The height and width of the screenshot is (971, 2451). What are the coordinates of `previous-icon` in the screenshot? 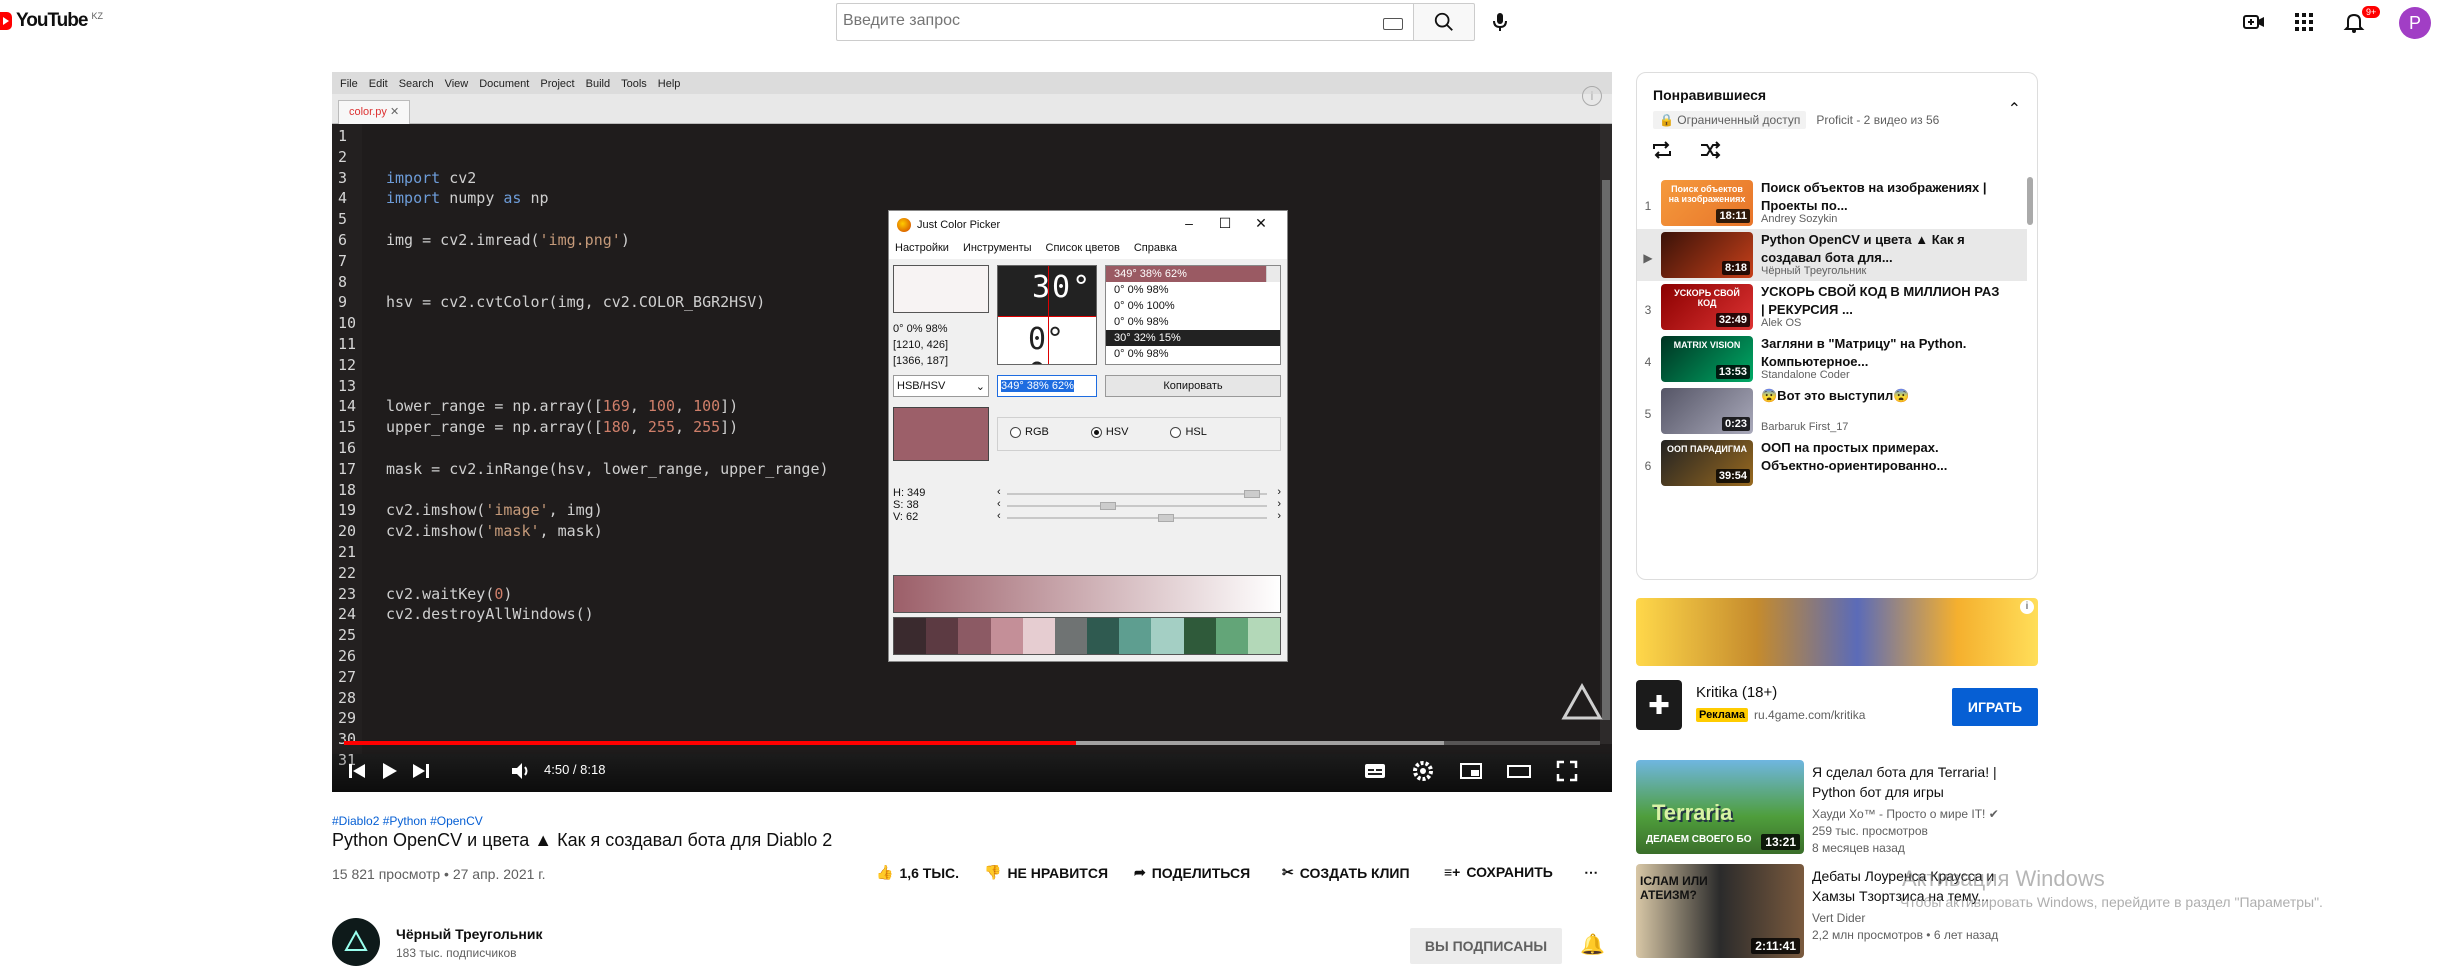 It's located at (357, 771).